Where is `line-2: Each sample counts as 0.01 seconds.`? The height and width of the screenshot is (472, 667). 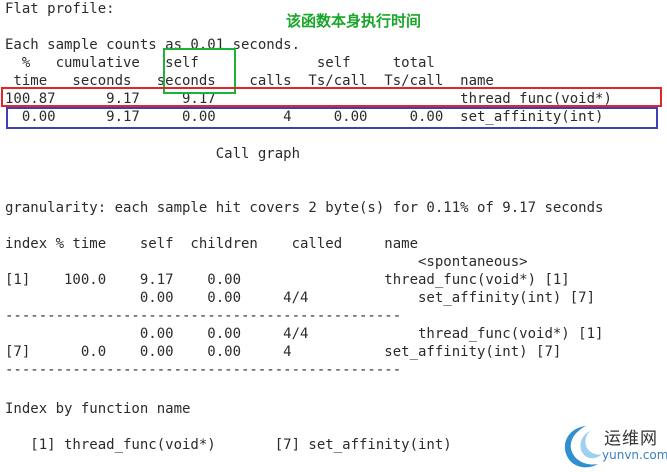 line-2: Each sample counts as 0.01 seconds. is located at coordinates (153, 45).